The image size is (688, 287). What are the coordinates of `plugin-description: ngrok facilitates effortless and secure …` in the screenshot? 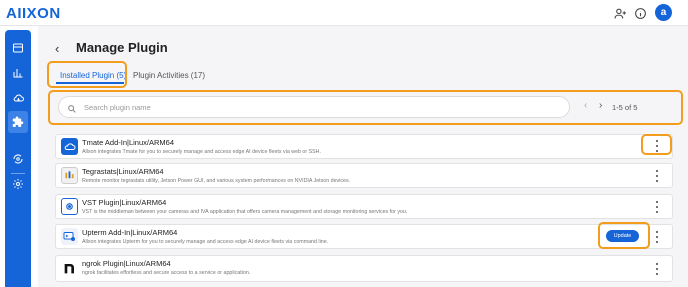 It's located at (166, 273).